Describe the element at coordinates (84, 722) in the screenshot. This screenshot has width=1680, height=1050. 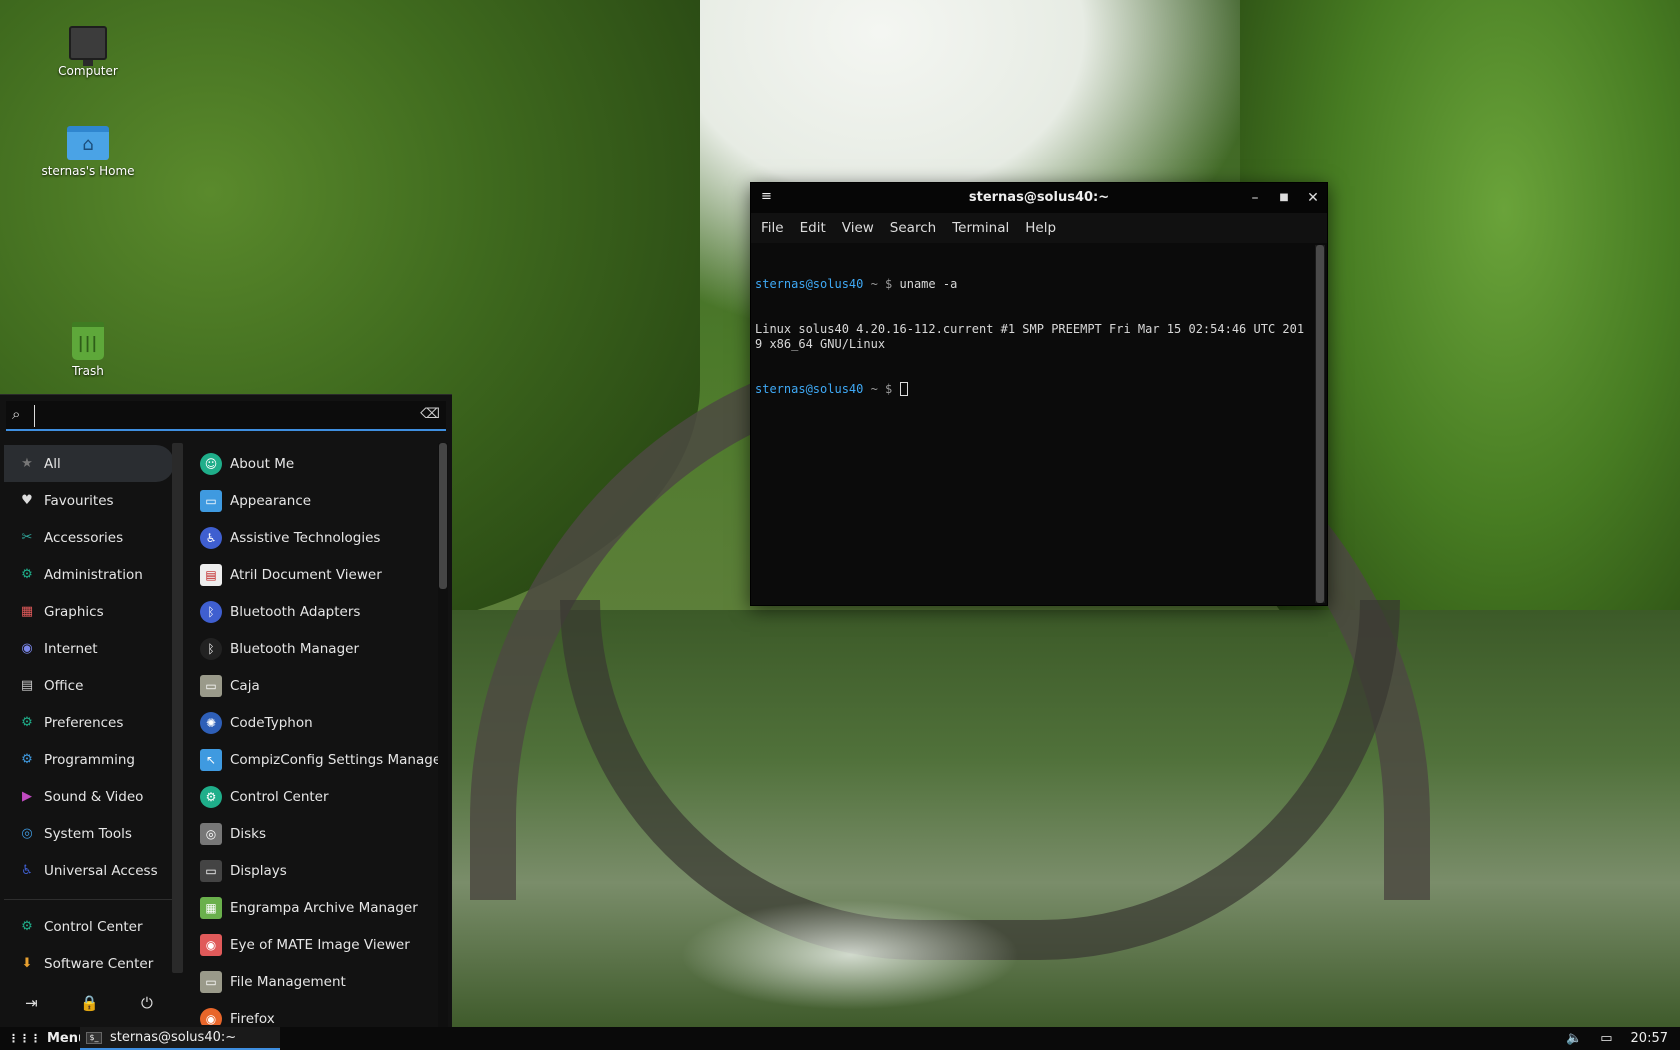
I see `category-label: Preferences` at that location.